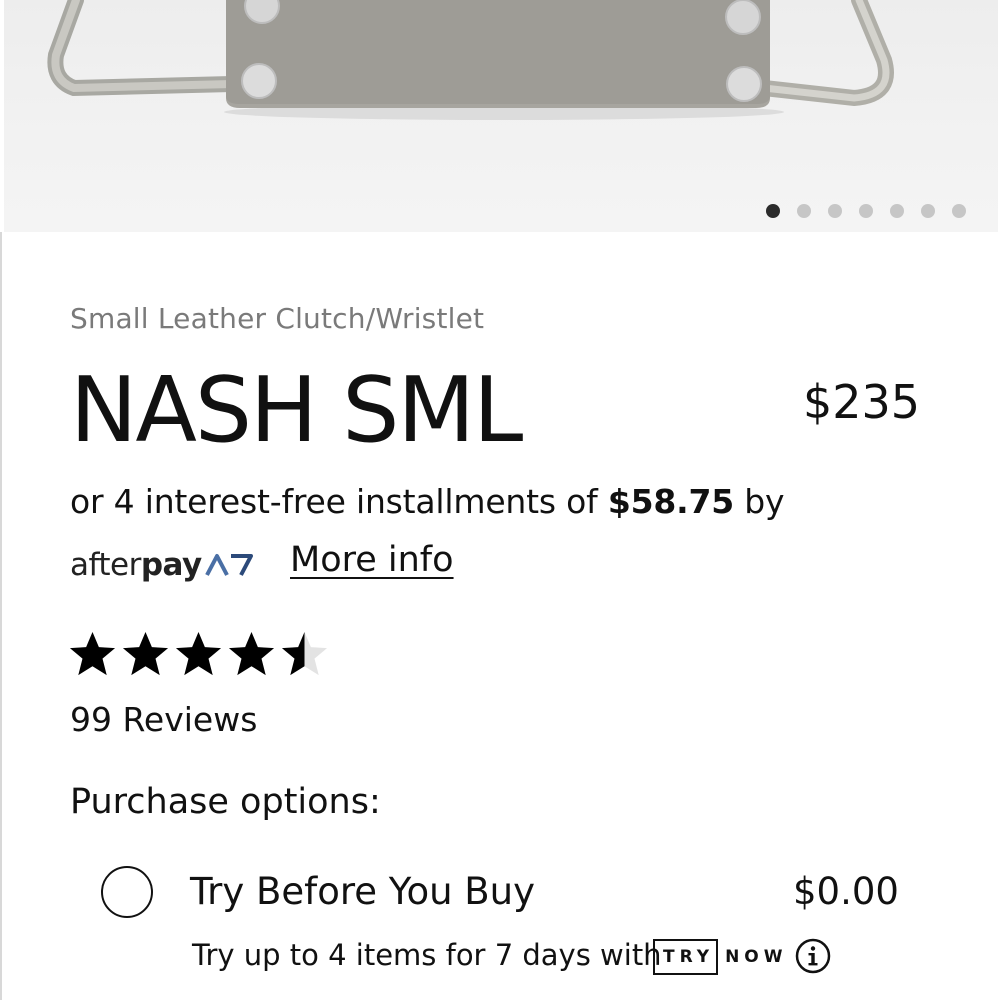 The width and height of the screenshot is (1000, 1000). What do you see at coordinates (720, 956) in the screenshot?
I see `trynow-badge: TRY NOW` at bounding box center [720, 956].